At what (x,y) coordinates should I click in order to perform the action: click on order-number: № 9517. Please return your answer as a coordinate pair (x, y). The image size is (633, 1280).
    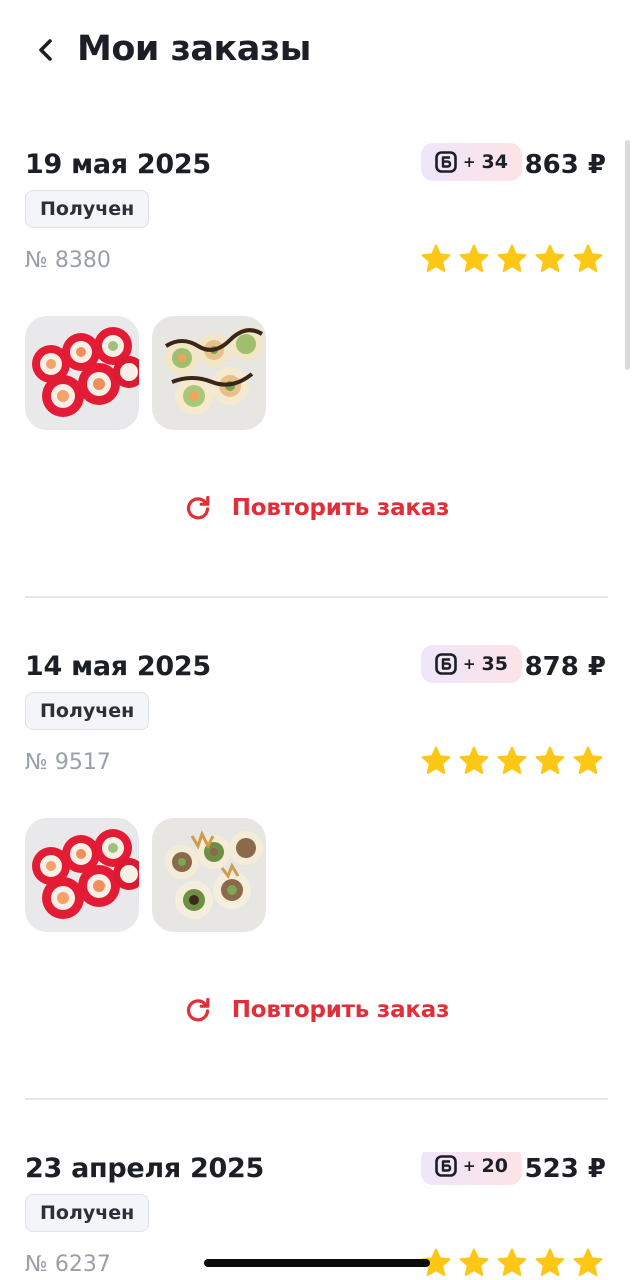
    Looking at the image, I should click on (68, 762).